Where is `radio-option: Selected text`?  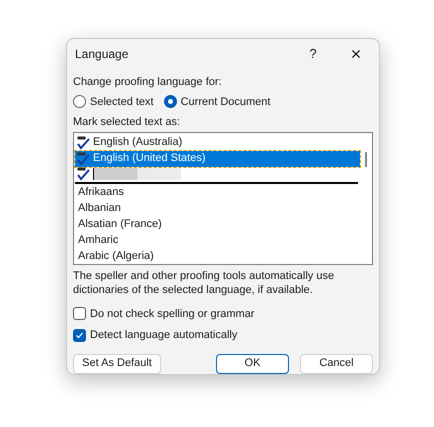 radio-option: Selected text is located at coordinates (113, 102).